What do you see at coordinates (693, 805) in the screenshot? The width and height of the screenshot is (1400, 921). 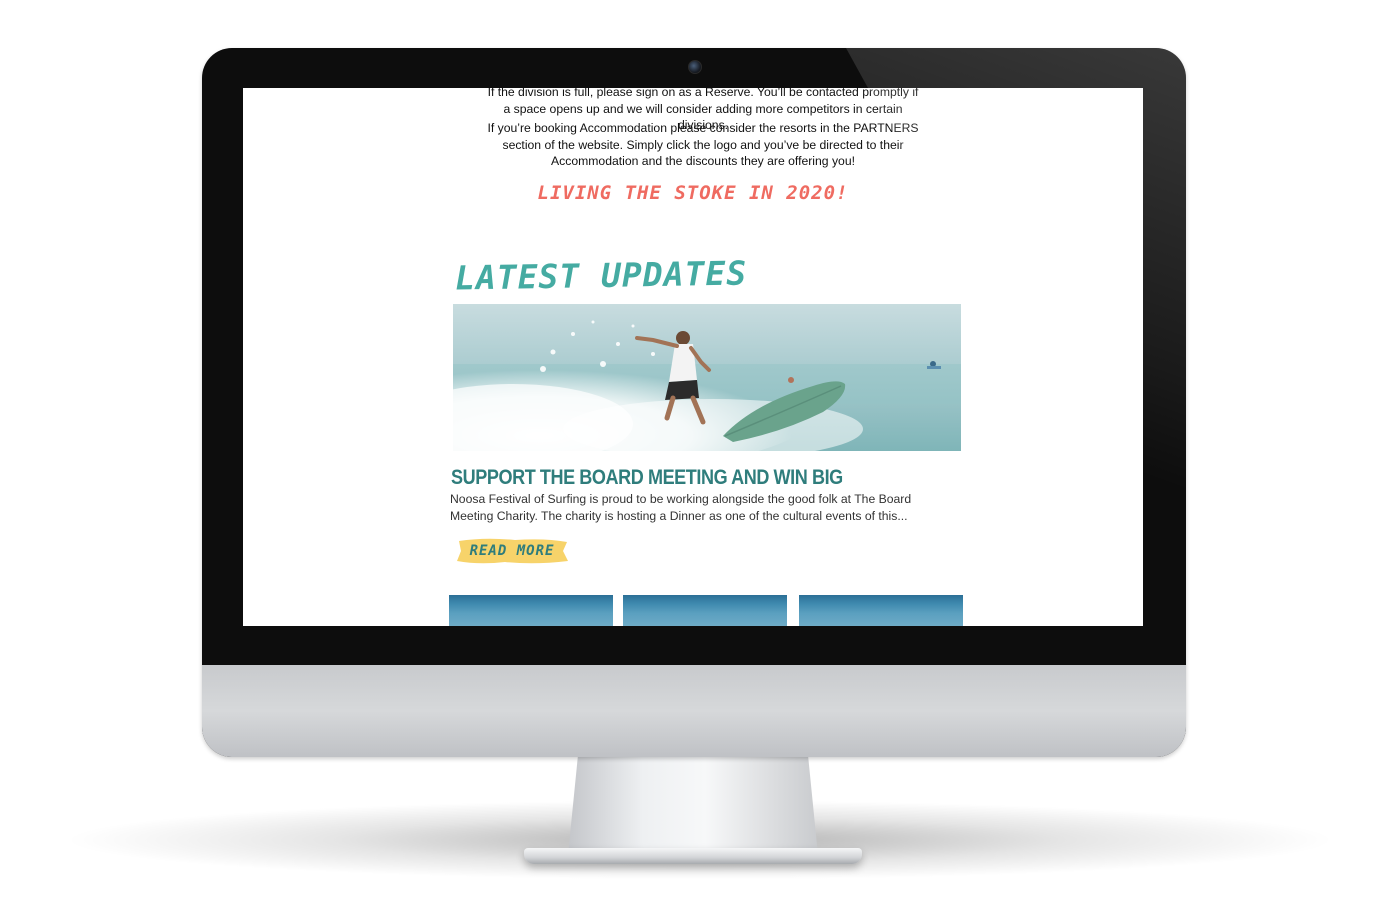 I see `monitor-stand` at bounding box center [693, 805].